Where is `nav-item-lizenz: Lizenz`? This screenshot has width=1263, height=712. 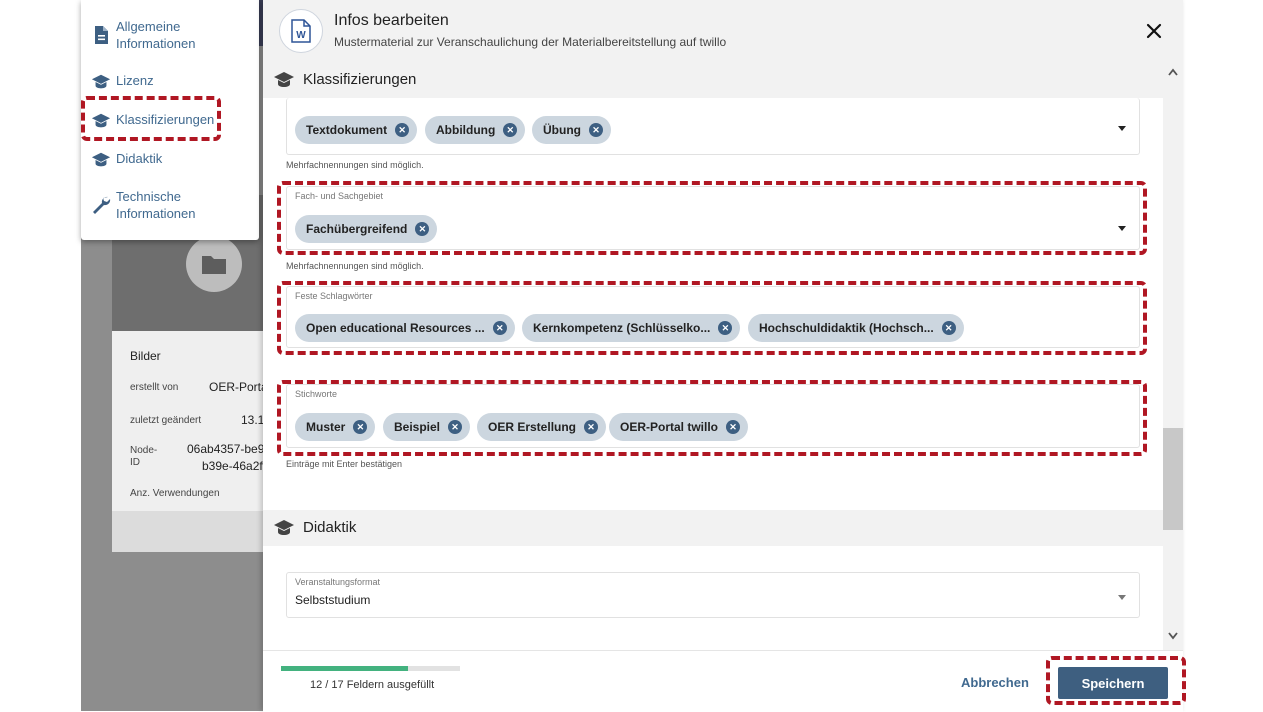 nav-item-lizenz: Lizenz is located at coordinates (170, 82).